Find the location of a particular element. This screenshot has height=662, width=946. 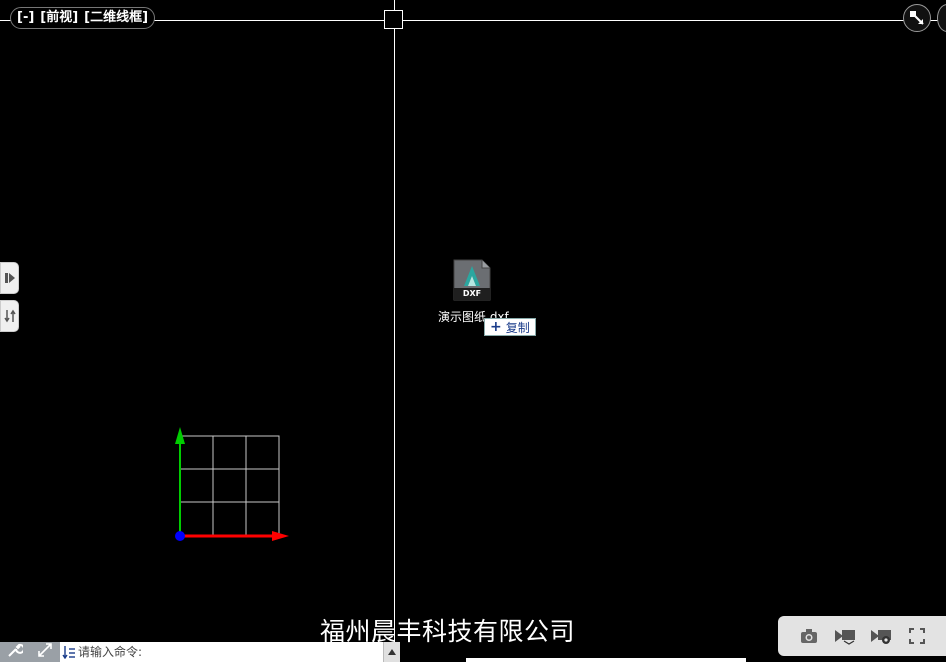

caret-up-icon is located at coordinates (392, 652).